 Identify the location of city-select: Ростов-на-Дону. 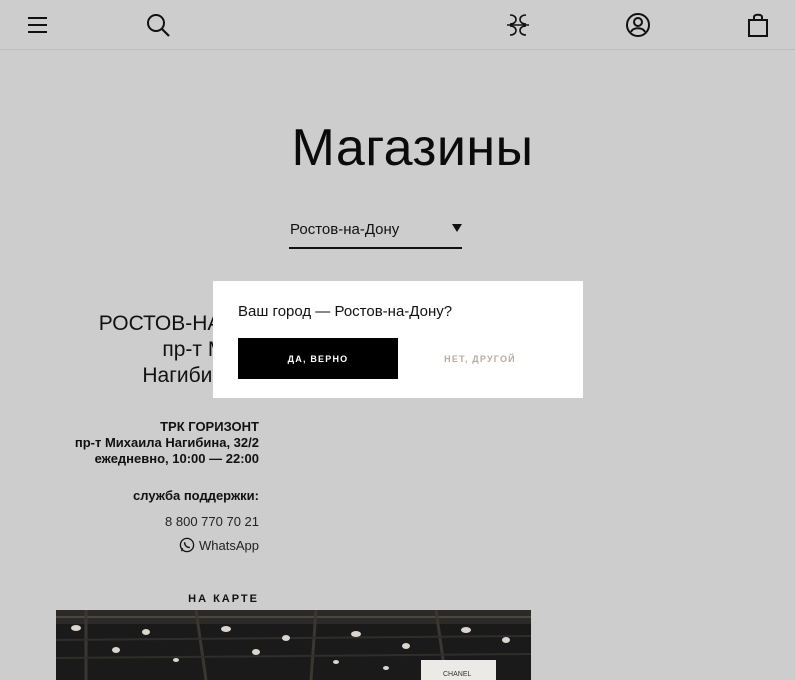
(375, 232).